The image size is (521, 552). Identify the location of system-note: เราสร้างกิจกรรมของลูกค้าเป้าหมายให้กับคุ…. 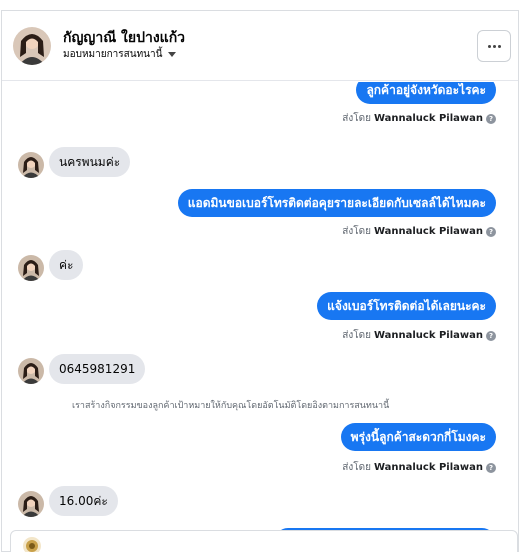
(231, 406).